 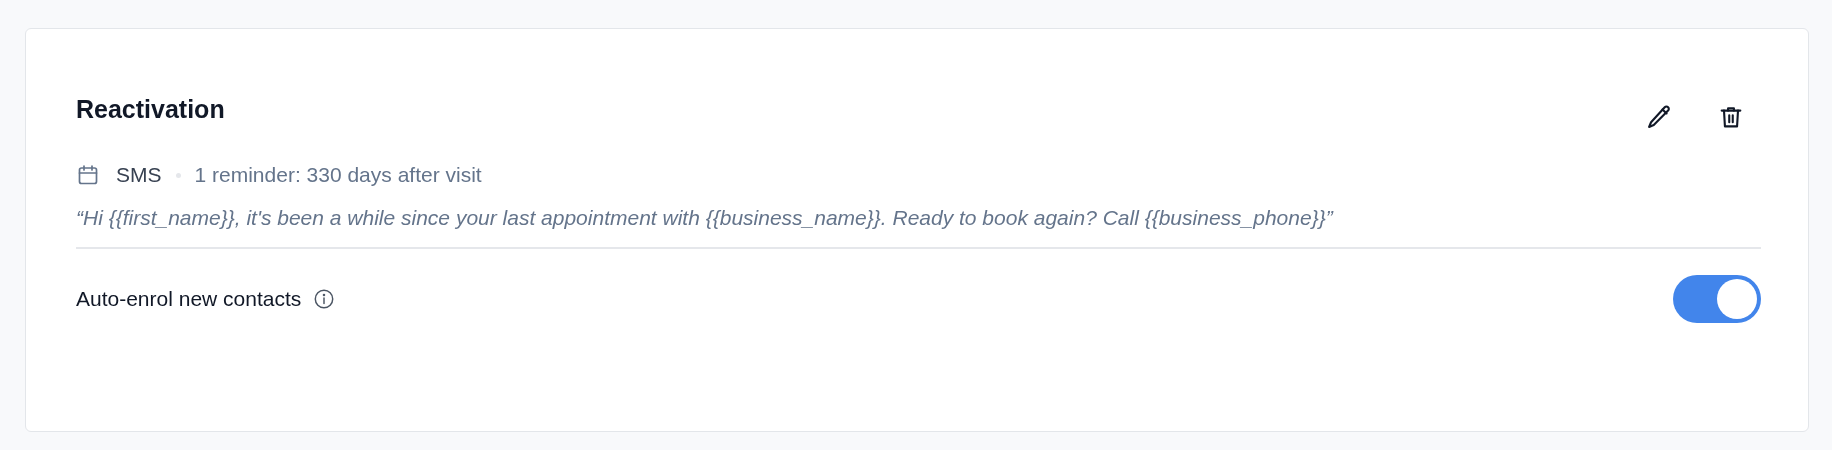 What do you see at coordinates (139, 175) in the screenshot?
I see `channel-label: SMS` at bounding box center [139, 175].